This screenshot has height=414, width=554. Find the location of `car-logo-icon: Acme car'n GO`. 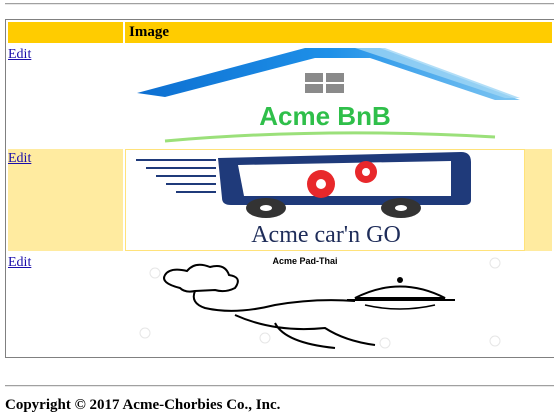

car-logo-icon: Acme car'n GO is located at coordinates (303, 200).